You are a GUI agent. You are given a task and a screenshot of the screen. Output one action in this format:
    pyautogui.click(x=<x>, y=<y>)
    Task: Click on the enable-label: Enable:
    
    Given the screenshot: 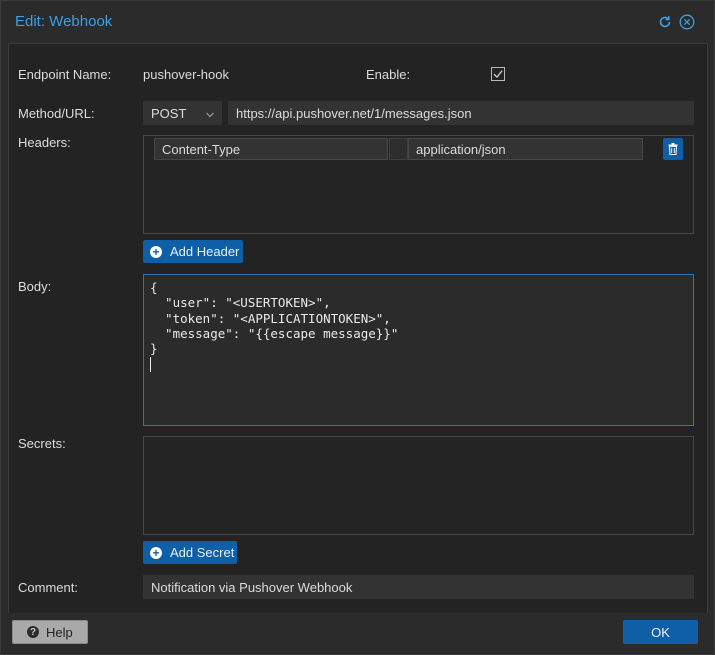 What is the action you would take?
    pyautogui.click(x=388, y=74)
    